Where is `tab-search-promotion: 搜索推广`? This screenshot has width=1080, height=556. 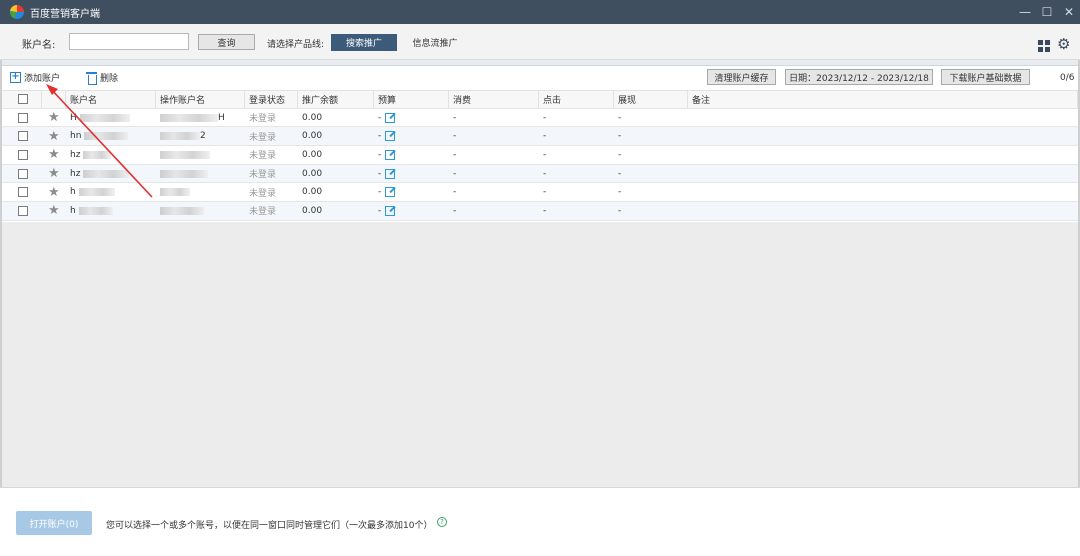
tab-search-promotion: 搜索推广 is located at coordinates (364, 42).